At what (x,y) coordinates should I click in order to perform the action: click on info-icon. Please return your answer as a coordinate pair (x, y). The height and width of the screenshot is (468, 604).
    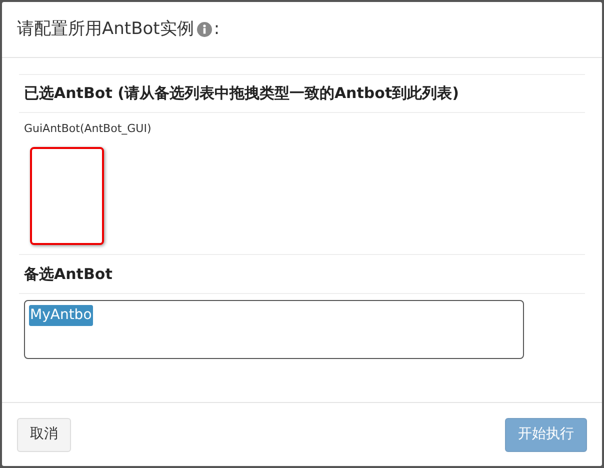
    Looking at the image, I should click on (204, 29).